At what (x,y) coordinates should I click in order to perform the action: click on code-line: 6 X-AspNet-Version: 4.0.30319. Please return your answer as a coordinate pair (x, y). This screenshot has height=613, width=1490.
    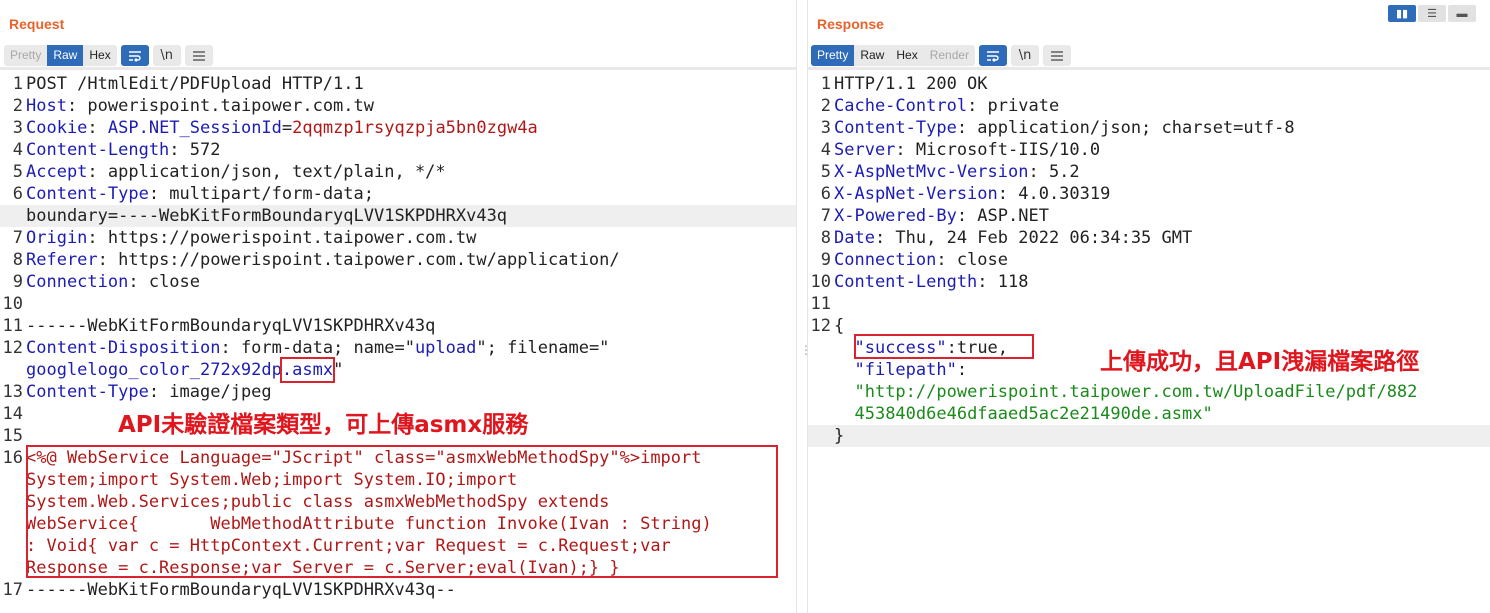
    Looking at the image, I should click on (1149, 194).